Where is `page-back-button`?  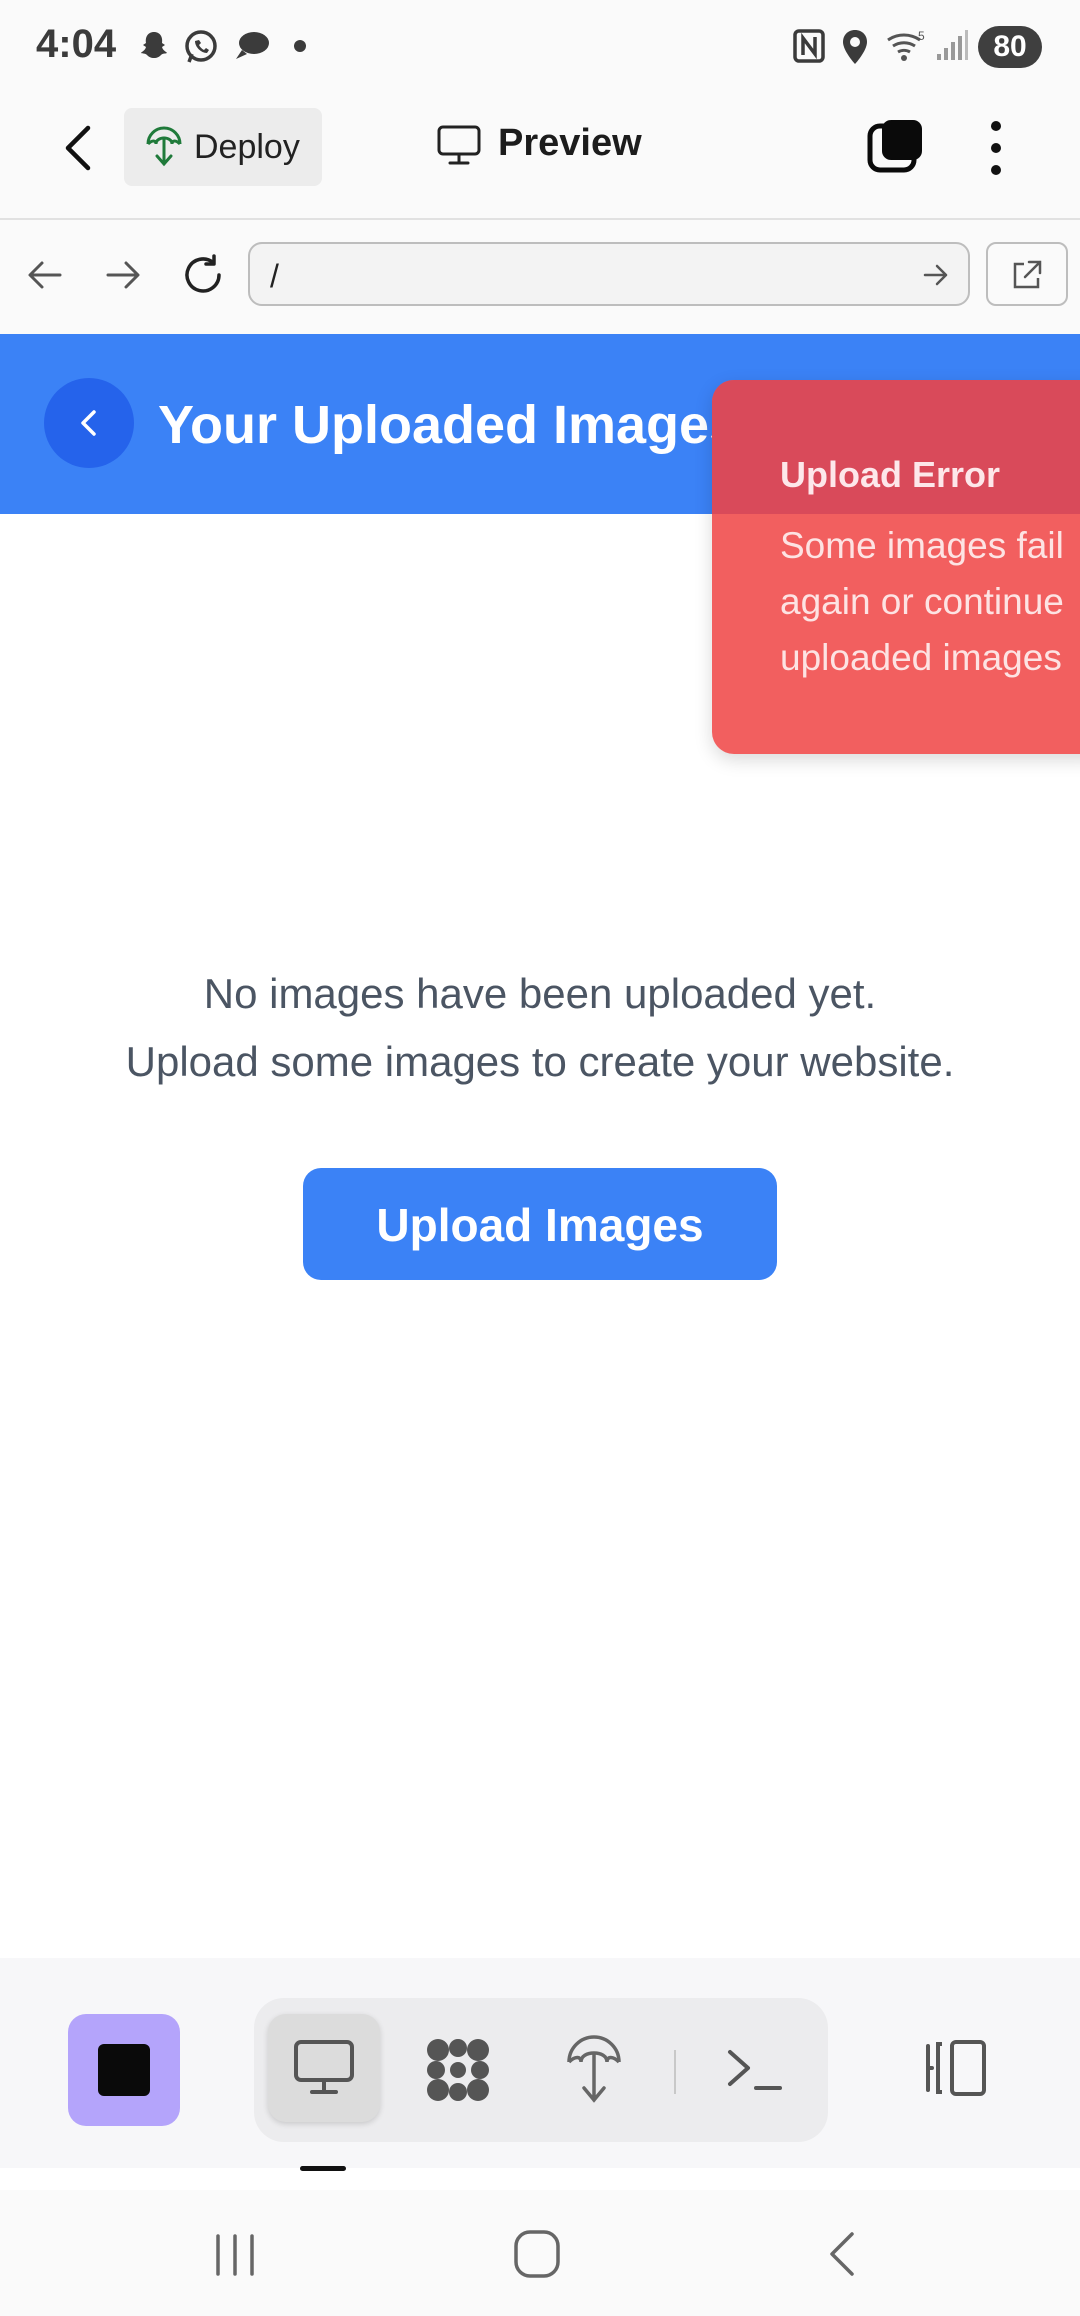 page-back-button is located at coordinates (89, 423).